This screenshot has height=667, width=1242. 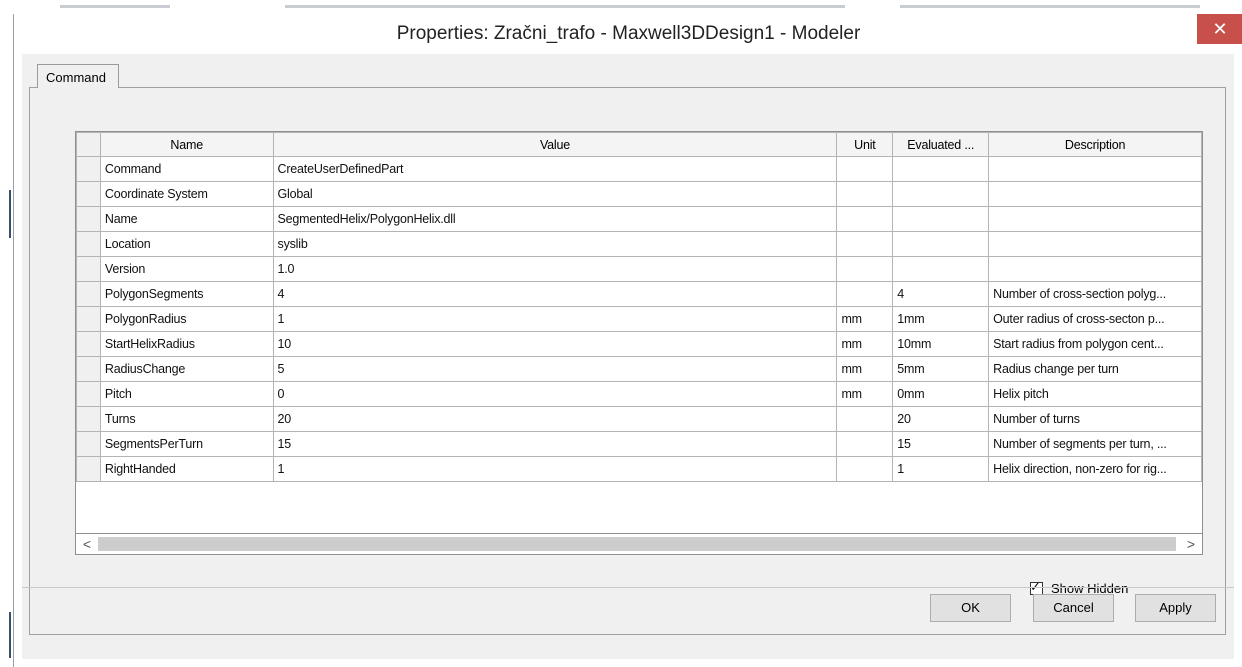 I want to click on cell-name: RightHanded, so click(x=186, y=469).